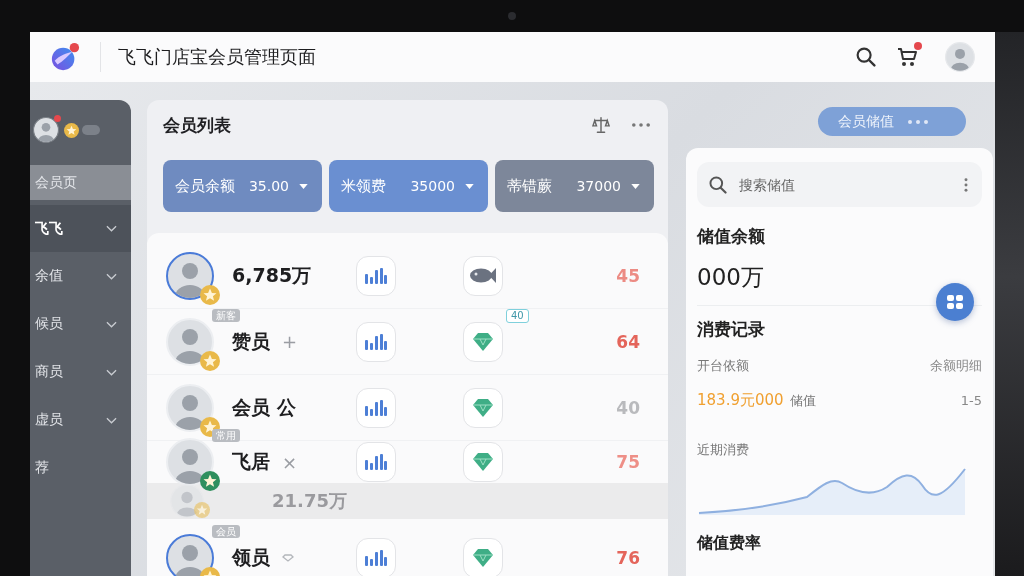  Describe the element at coordinates (802, 401) in the screenshot. I see `record-label: 储值` at that location.